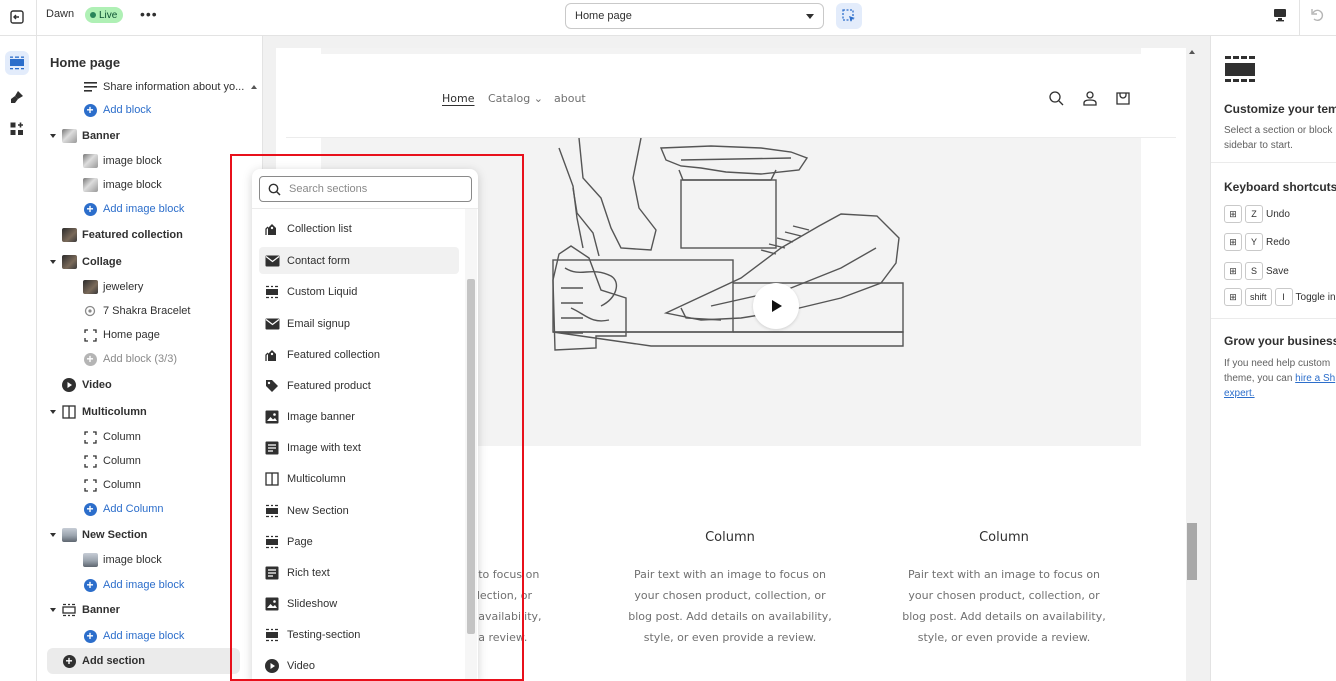  I want to click on section-option-video: Video, so click(359, 665).